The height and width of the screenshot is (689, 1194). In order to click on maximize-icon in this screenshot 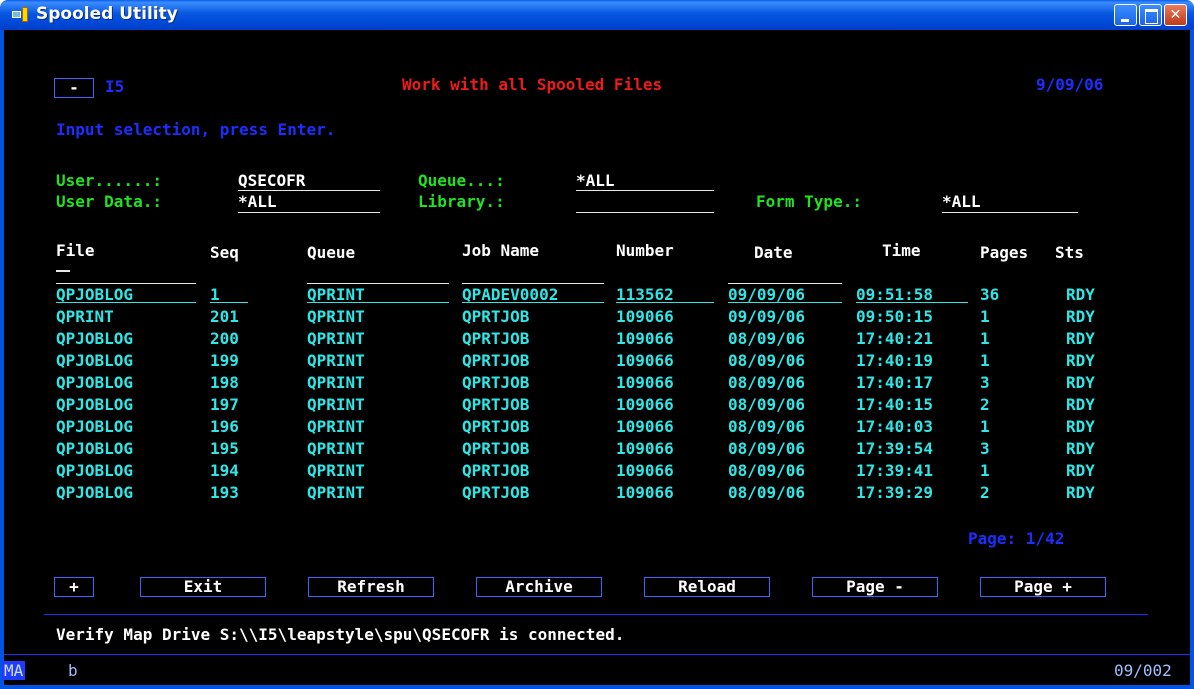, I will do `click(1150, 15)`.